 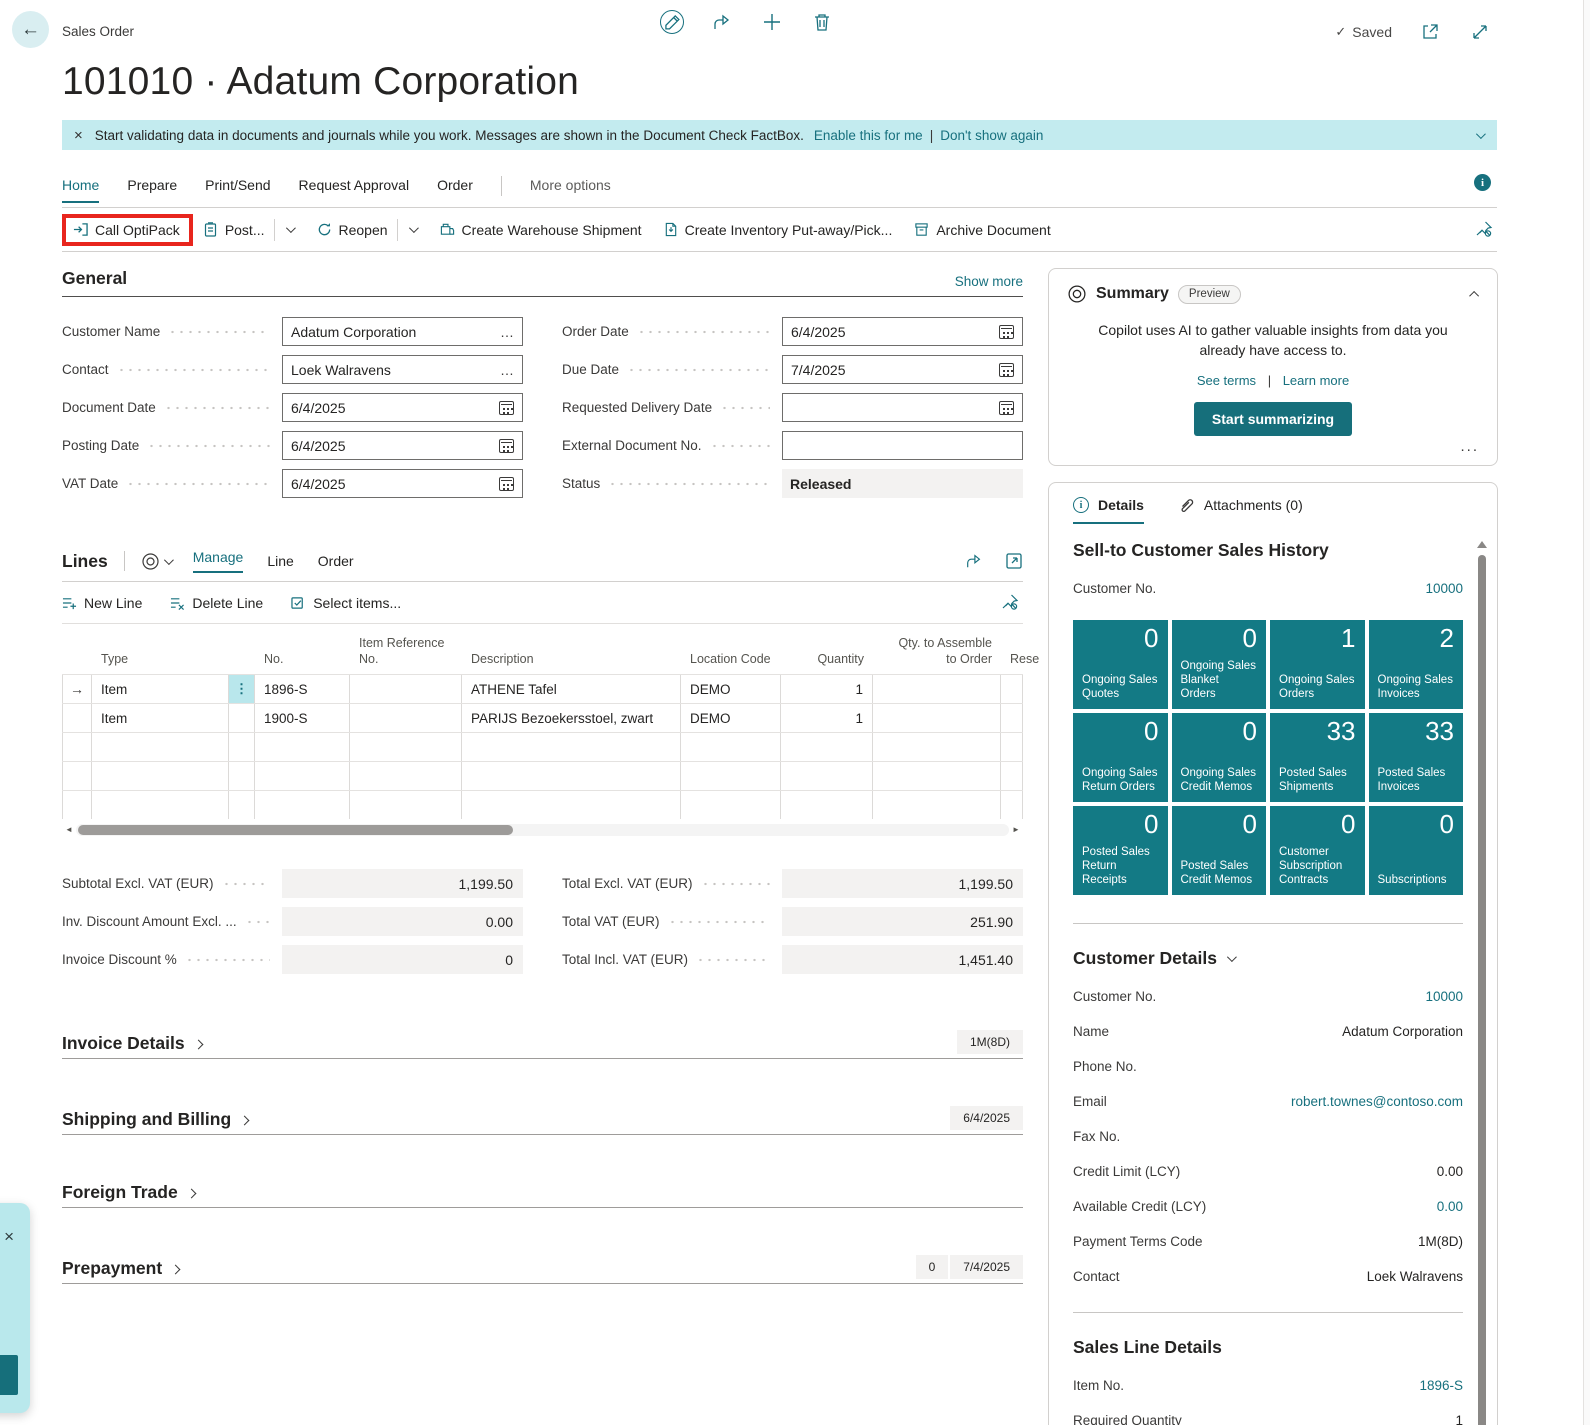 I want to click on lines-tab-order: Order, so click(x=336, y=561).